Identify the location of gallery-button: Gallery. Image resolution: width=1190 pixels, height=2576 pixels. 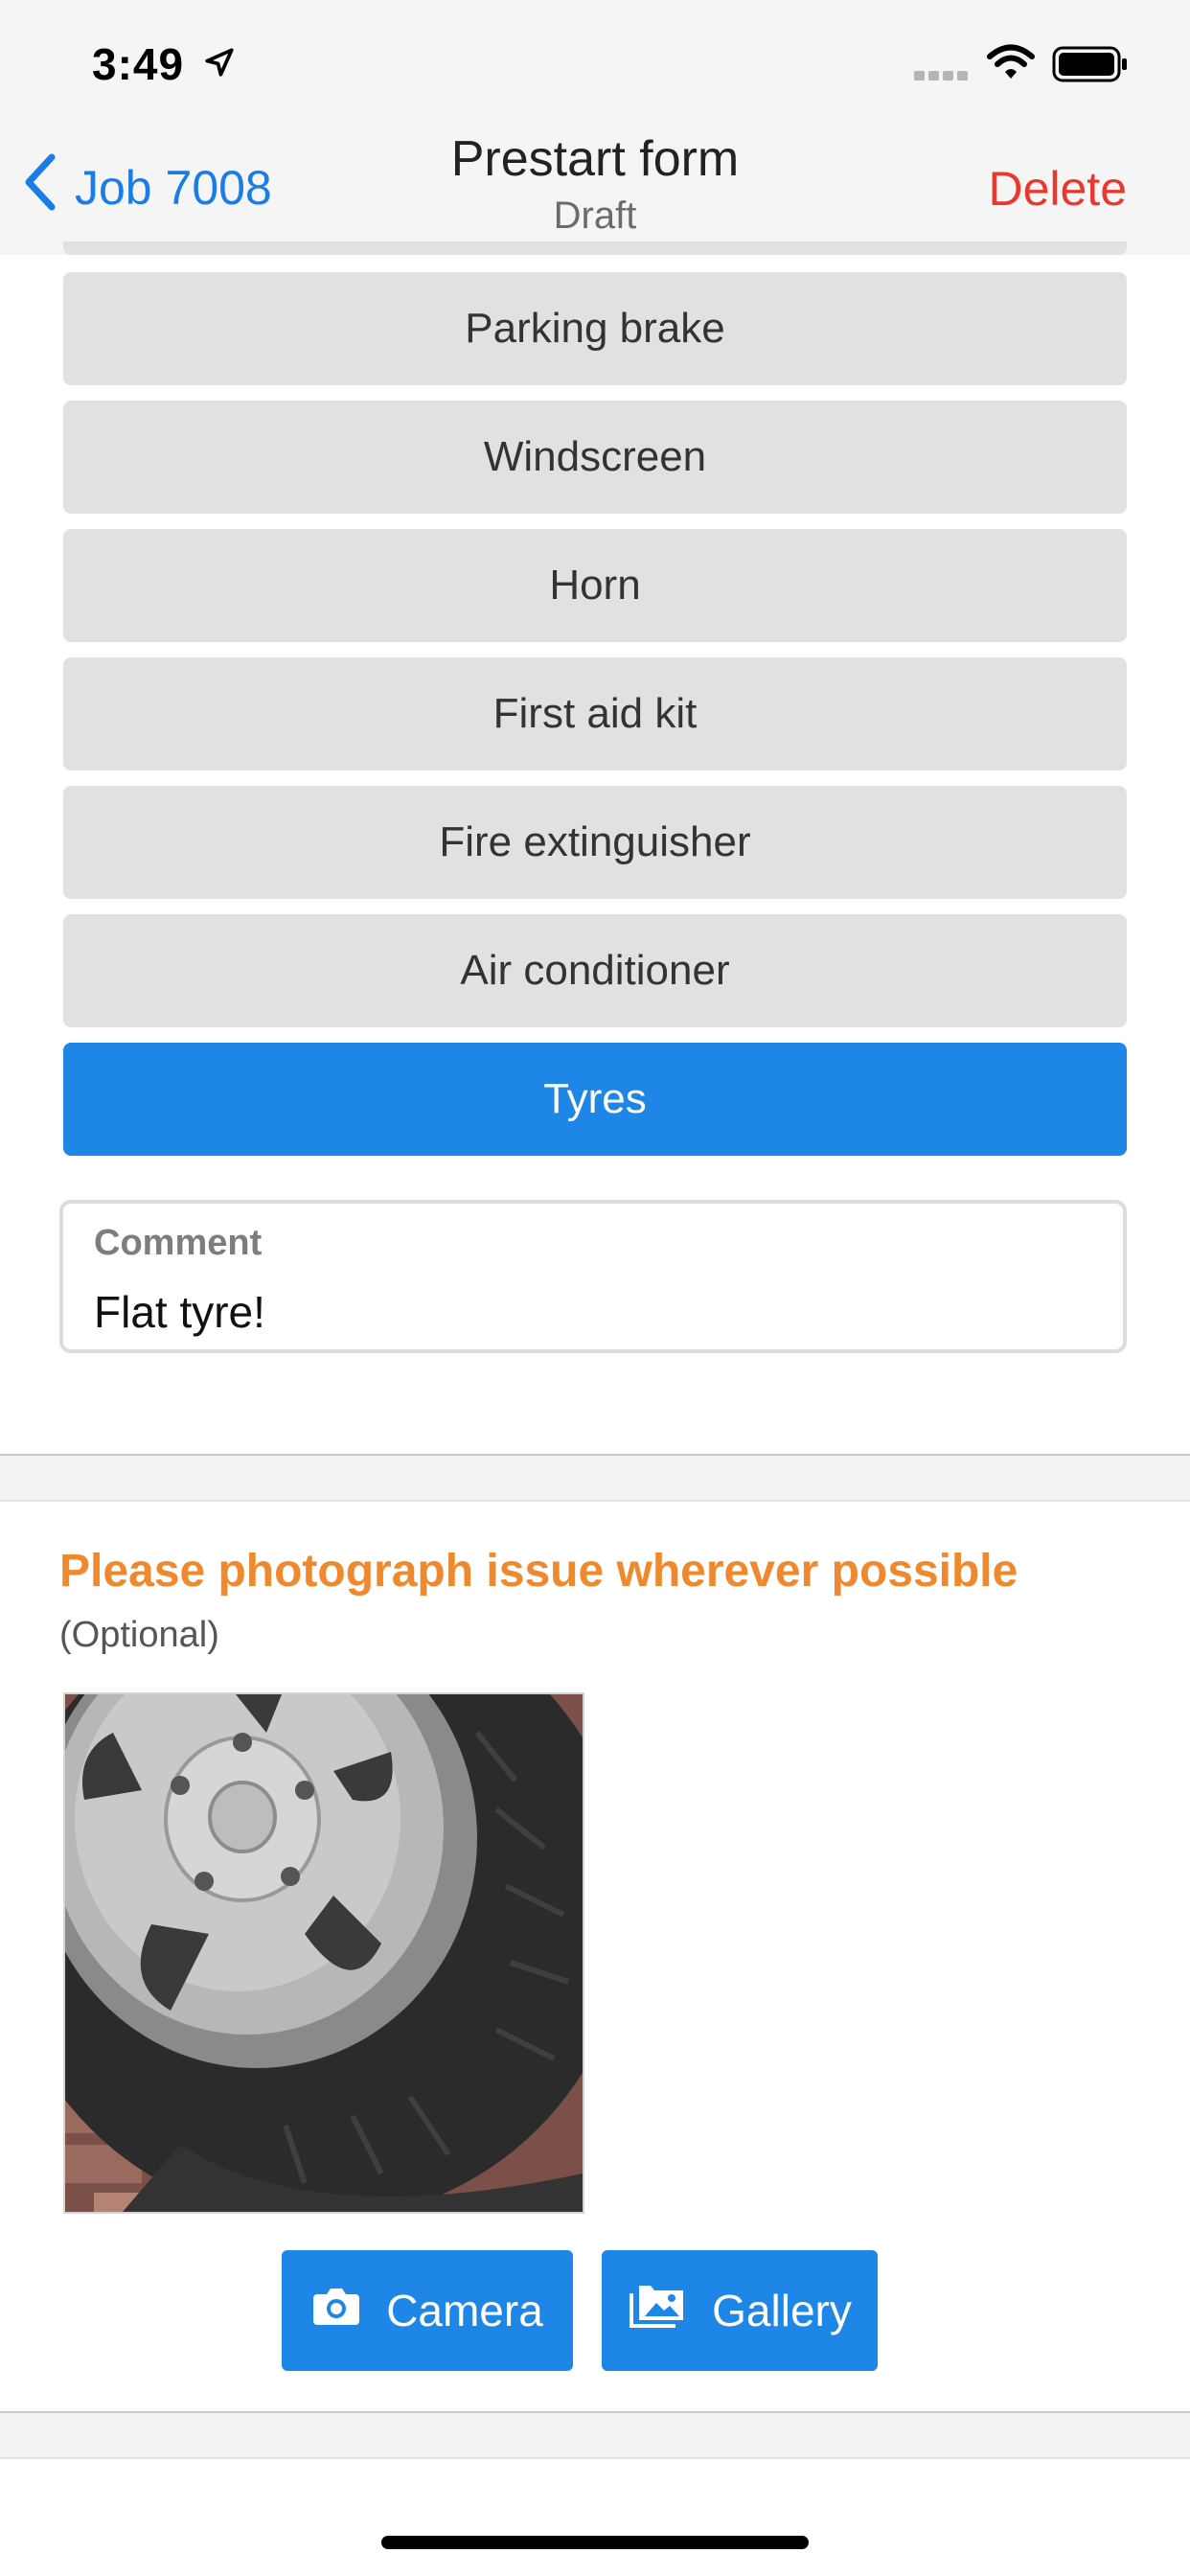
(740, 2310).